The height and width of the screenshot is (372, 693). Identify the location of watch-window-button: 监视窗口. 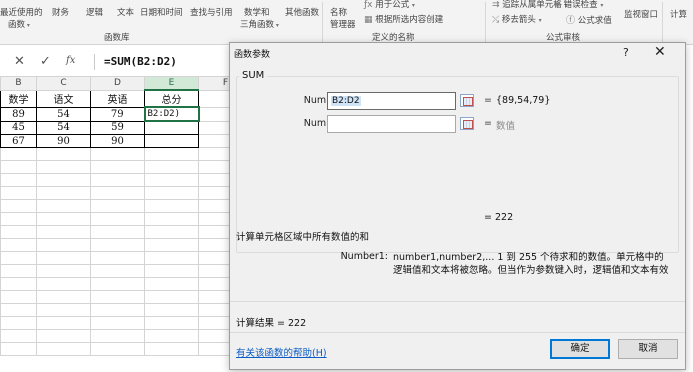
(641, 14).